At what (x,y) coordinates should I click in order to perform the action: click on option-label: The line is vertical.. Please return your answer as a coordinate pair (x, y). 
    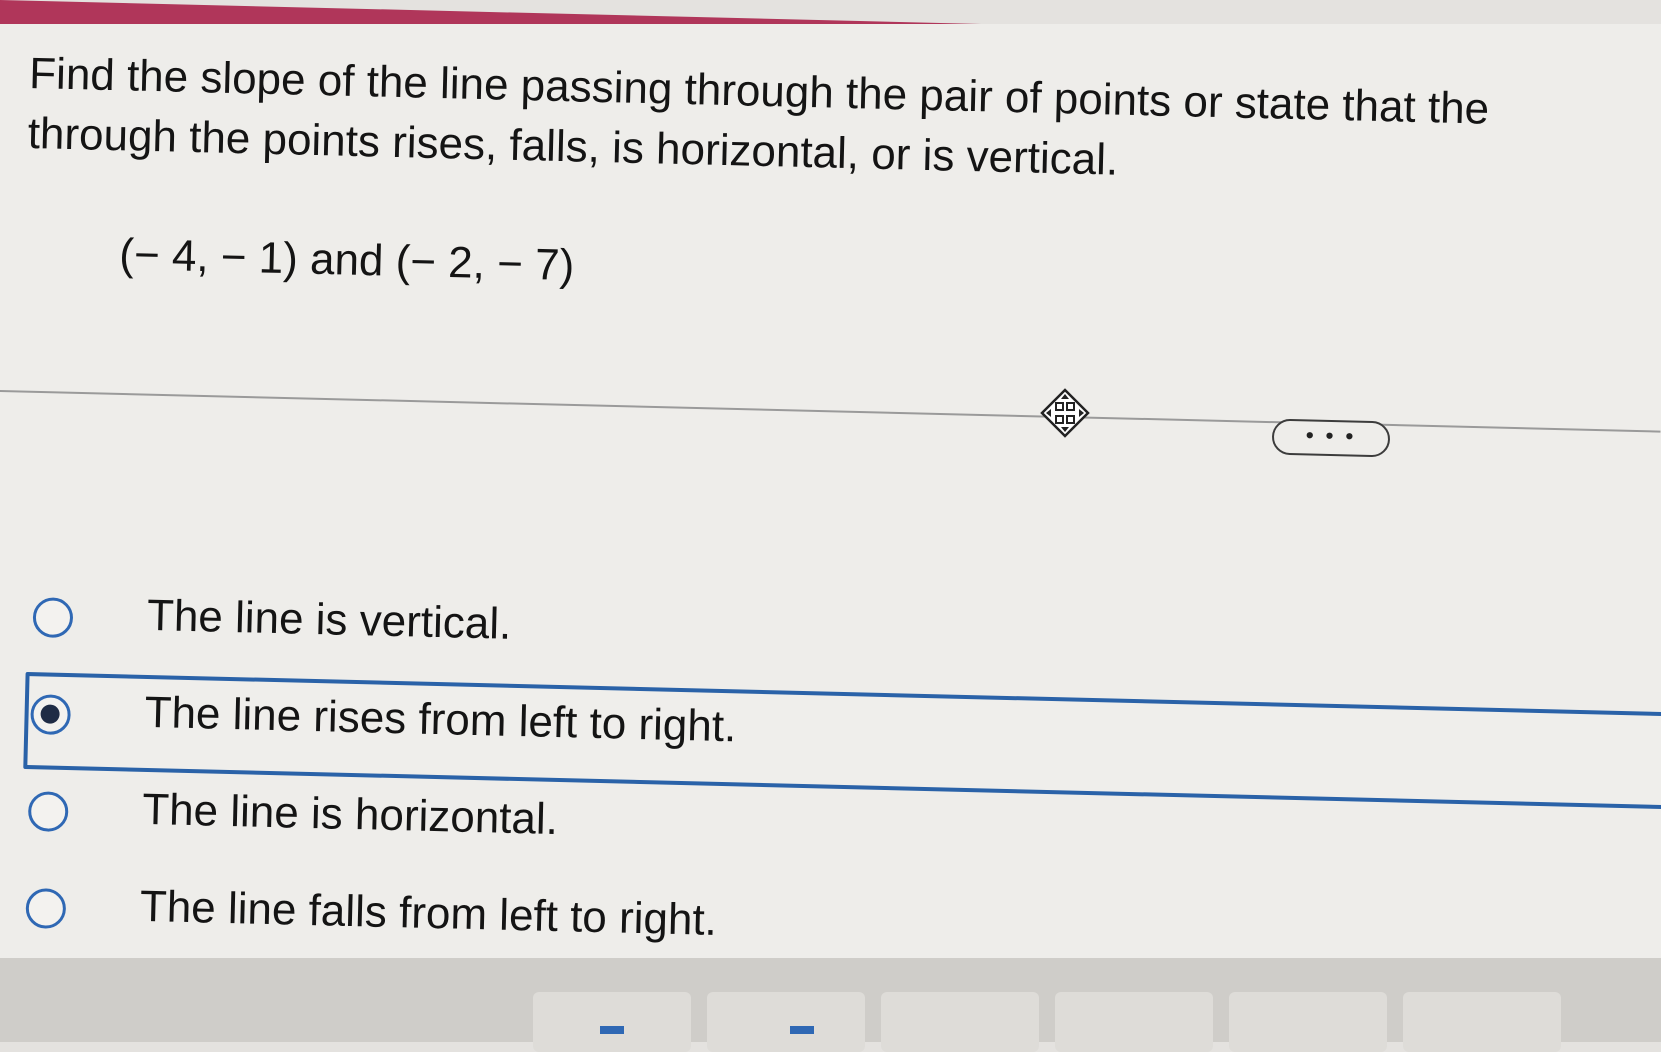
    Looking at the image, I should click on (329, 619).